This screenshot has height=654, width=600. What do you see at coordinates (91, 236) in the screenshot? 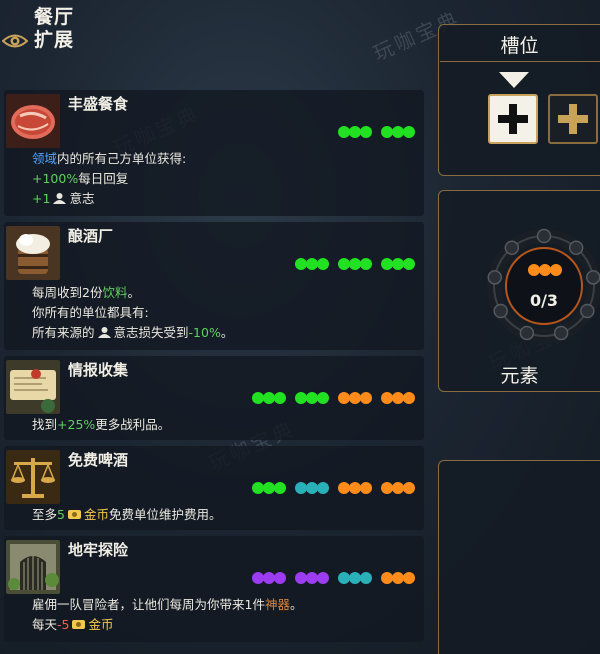
I see `upgrade-name: 酿酒厂` at bounding box center [91, 236].